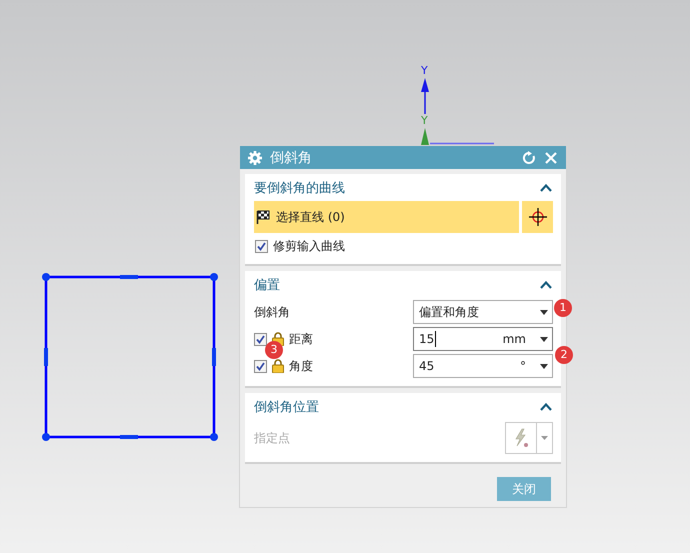 The image size is (690, 553). Describe the element at coordinates (551, 157) in the screenshot. I see `close-icon` at that location.